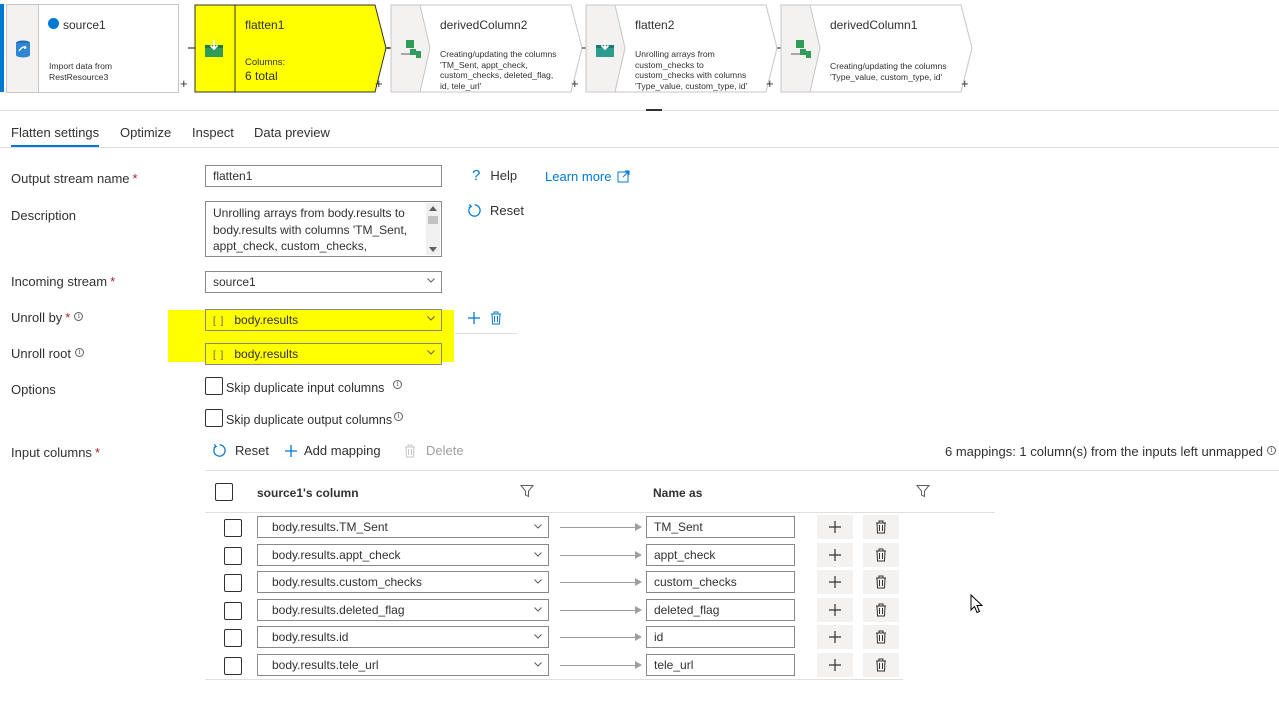 The width and height of the screenshot is (1279, 725). Describe the element at coordinates (445, 450) in the screenshot. I see `delete-label: Delete` at that location.